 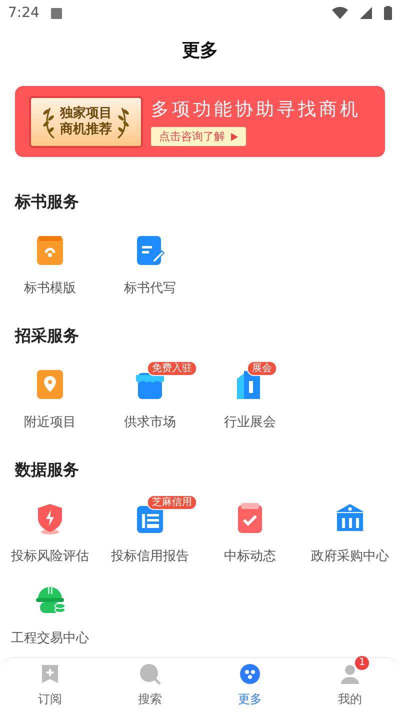 What do you see at coordinates (350, 556) in the screenshot?
I see `service-item: 政府采购中心` at bounding box center [350, 556].